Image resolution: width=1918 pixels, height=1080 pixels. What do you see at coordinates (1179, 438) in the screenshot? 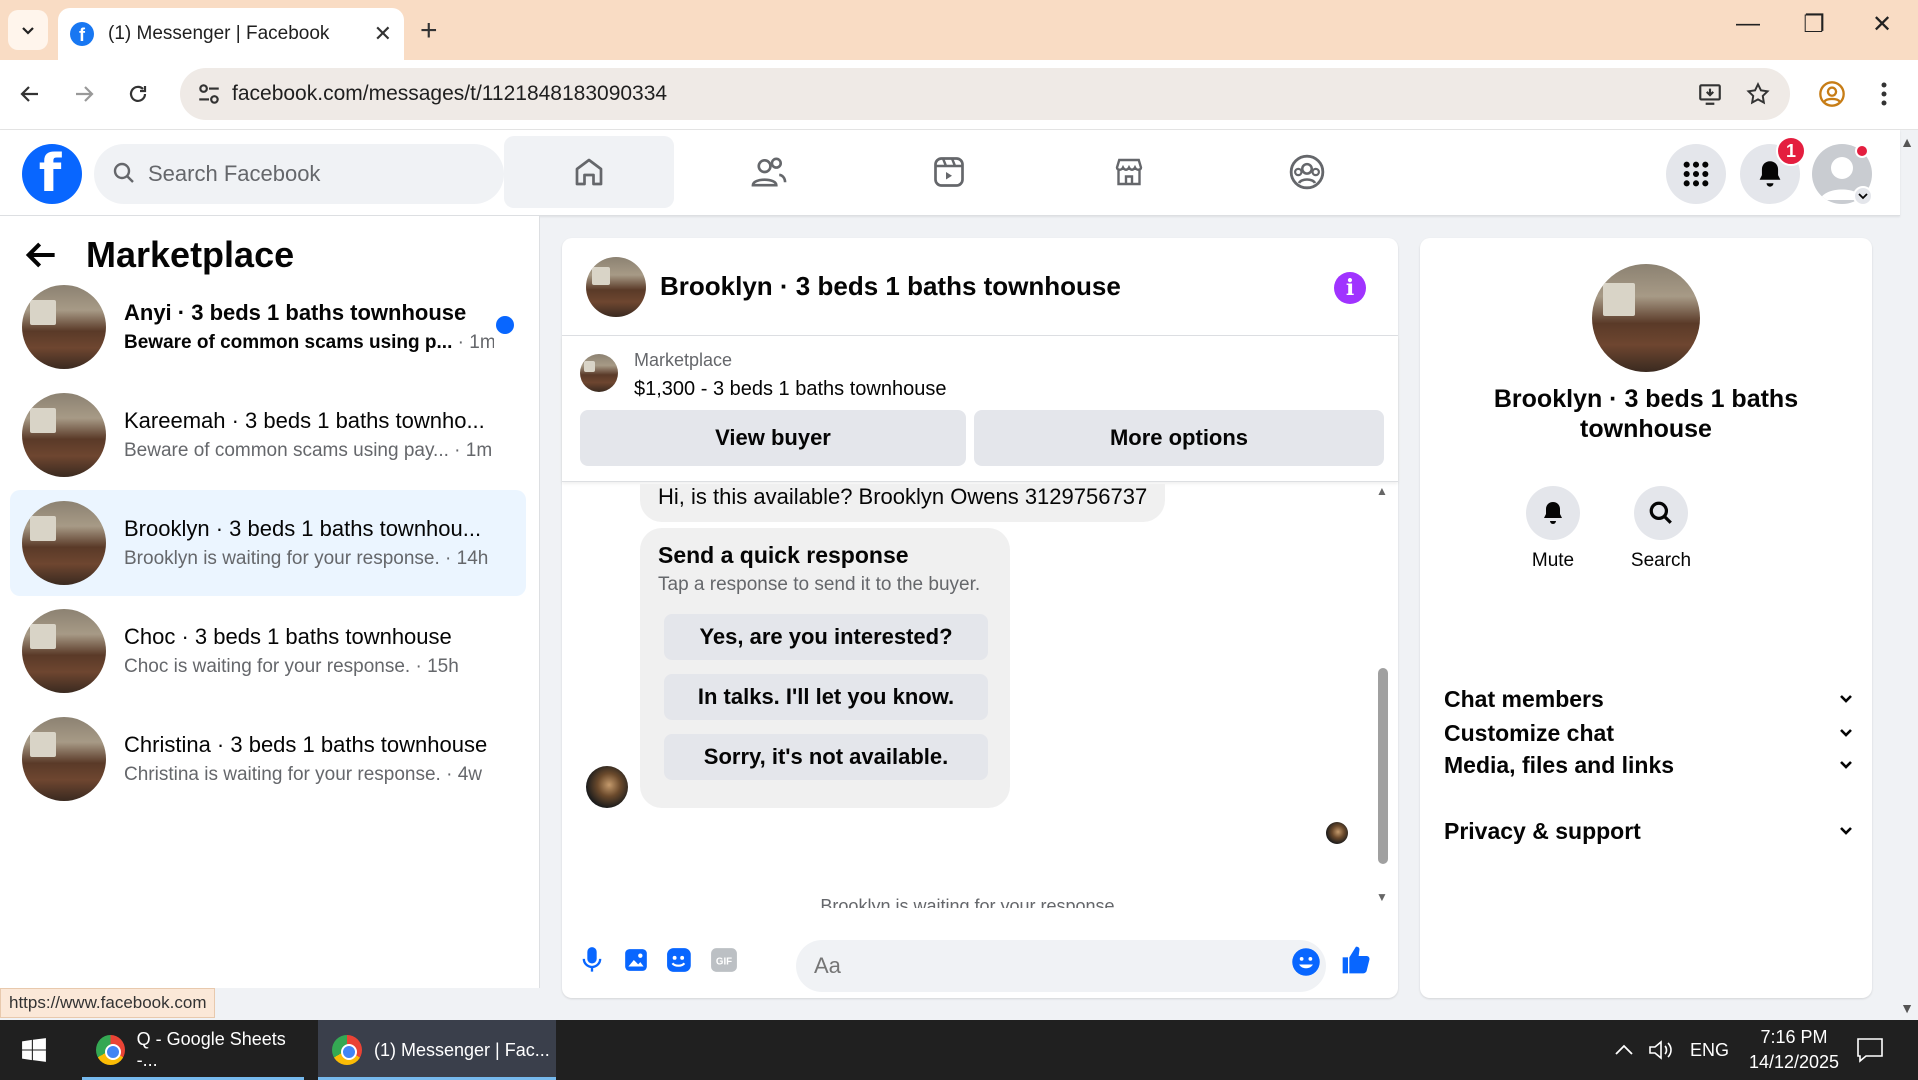
I see `more-options-button: More options` at bounding box center [1179, 438].